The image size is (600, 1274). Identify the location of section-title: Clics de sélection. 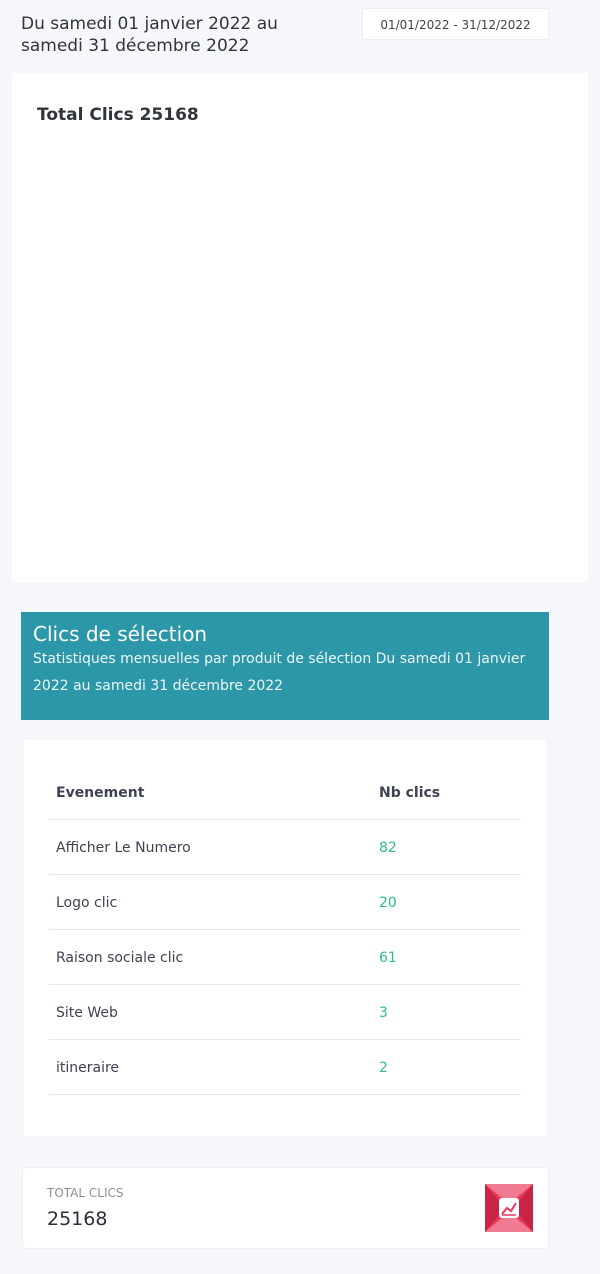
(120, 634).